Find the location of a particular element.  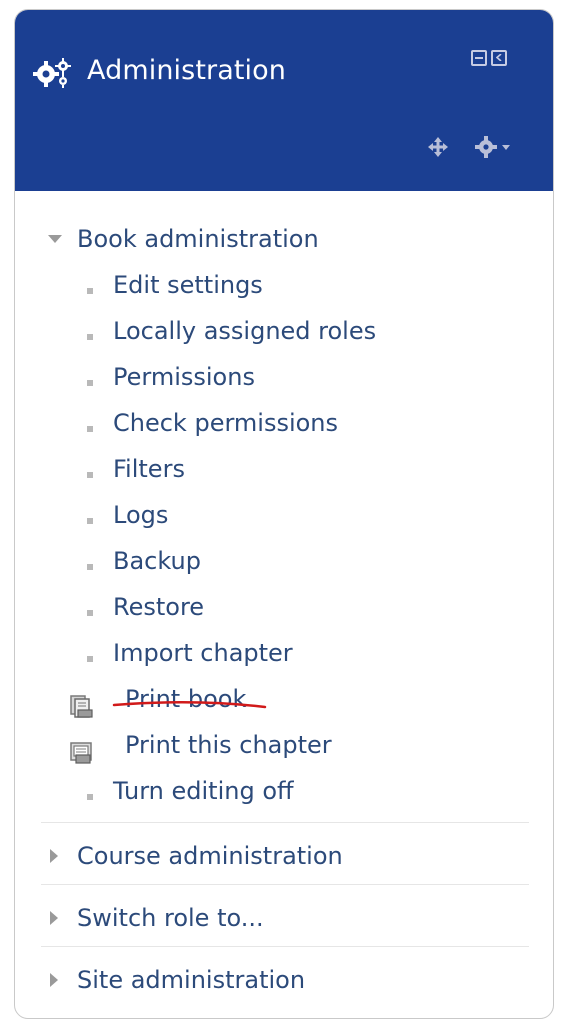

tree-item-site-administration: Site administration is located at coordinates (191, 980).